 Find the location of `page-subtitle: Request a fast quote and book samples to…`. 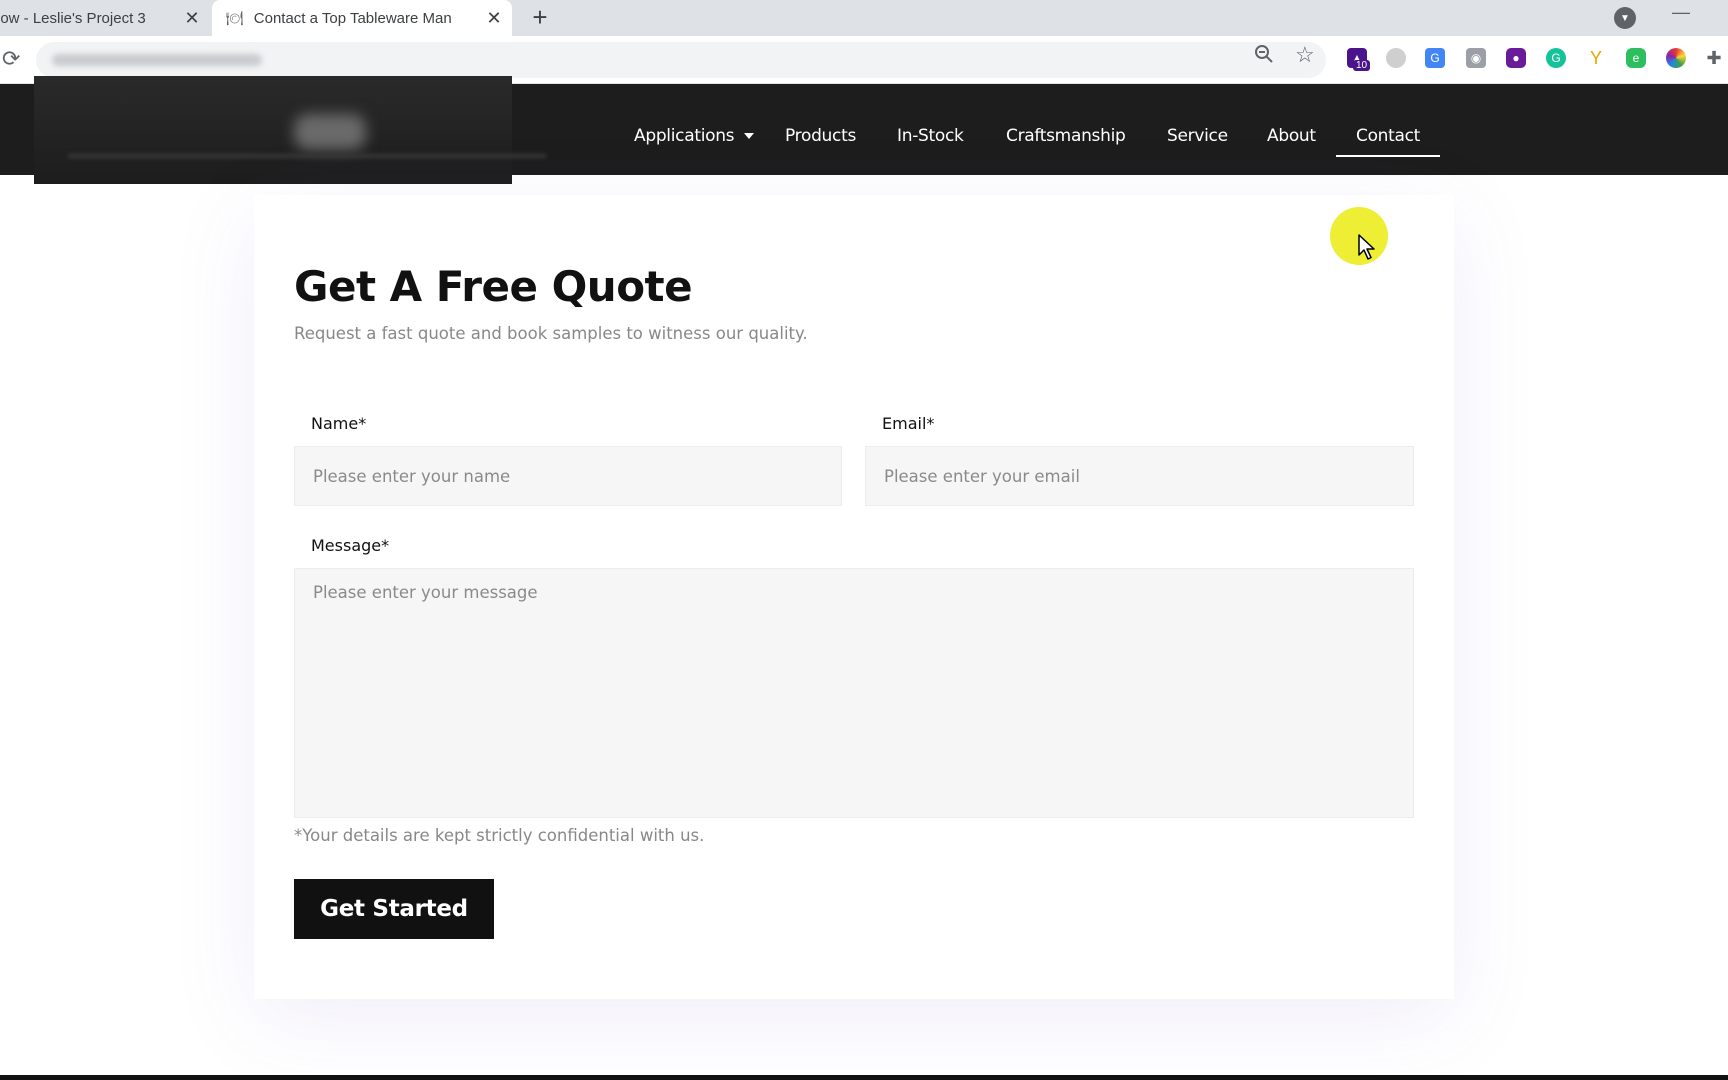

page-subtitle: Request a fast quote and book samples to… is located at coordinates (551, 333).